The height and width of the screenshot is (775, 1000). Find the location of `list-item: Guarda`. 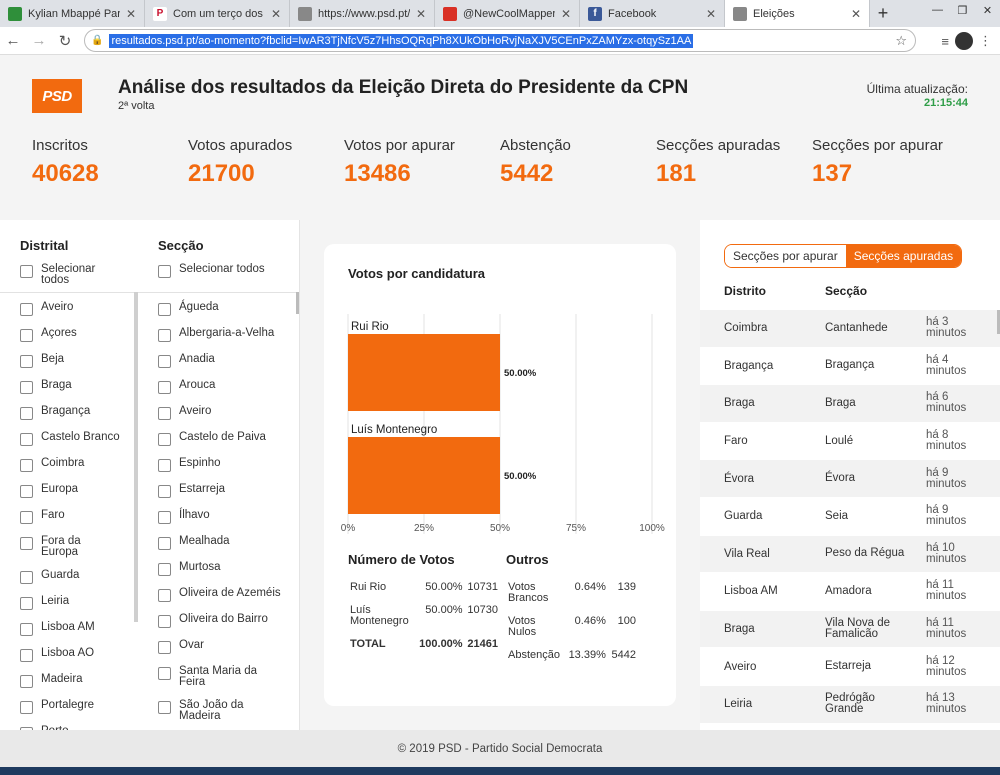

list-item: Guarda is located at coordinates (70, 576).